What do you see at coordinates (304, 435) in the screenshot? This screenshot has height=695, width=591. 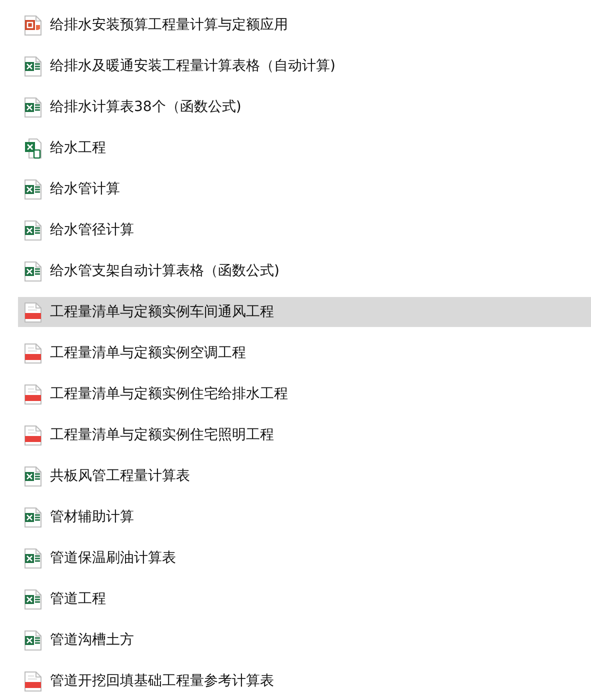 I see `file-item: 工程量清单与定额实例住宅照明工程` at bounding box center [304, 435].